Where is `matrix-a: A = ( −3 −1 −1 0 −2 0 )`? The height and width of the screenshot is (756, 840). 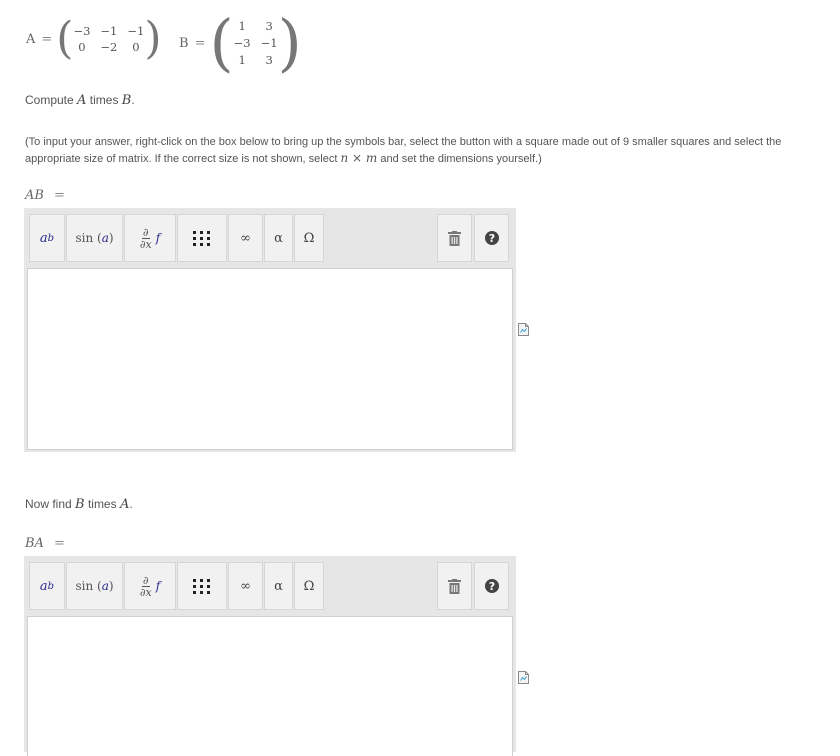
matrix-a: A = ( −3 −1 −1 0 −2 0 ) is located at coordinates (94, 38).